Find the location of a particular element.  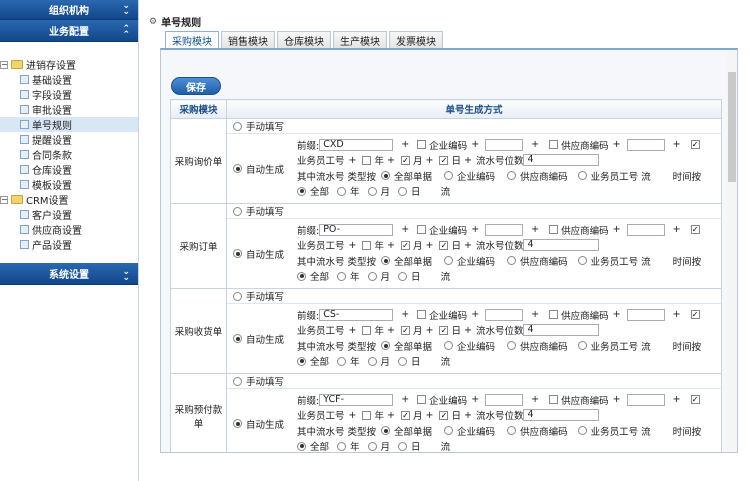

tree-item: 字段设置 is located at coordinates (69, 94).